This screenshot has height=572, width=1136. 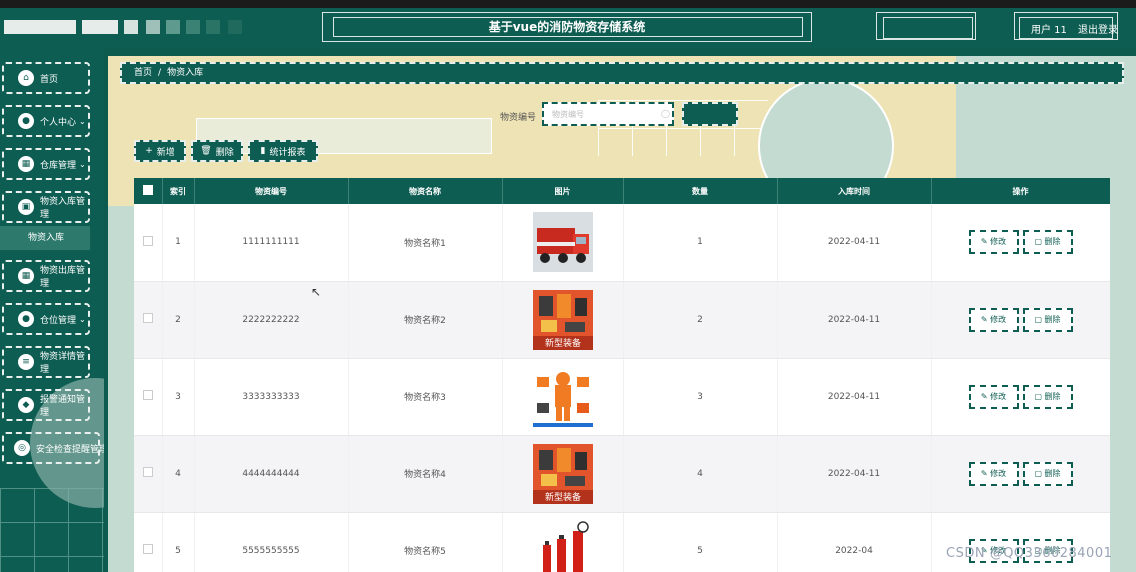 I want to click on table-row: 3 3333333333 物资名称3 3 2022-04-11 ✎ 修改 ▢ 删除, so click(x=622, y=397).